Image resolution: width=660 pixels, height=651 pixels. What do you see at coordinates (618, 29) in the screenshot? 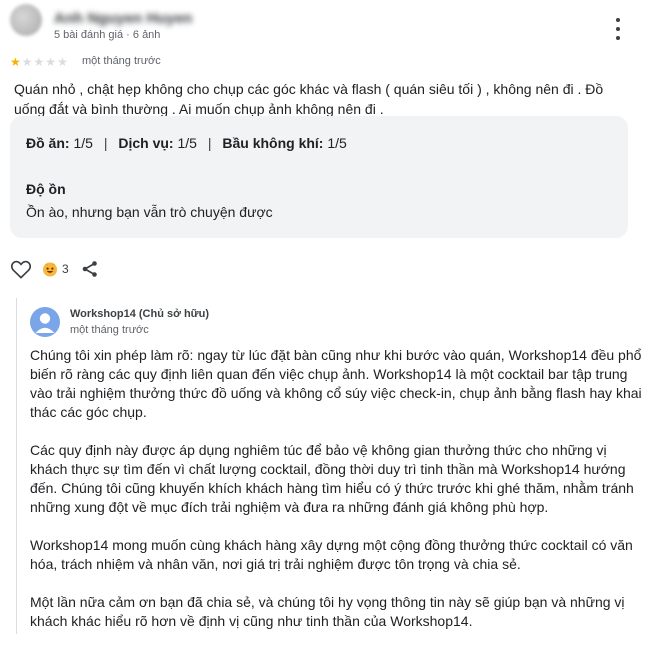
I see `more-vert-icon` at bounding box center [618, 29].